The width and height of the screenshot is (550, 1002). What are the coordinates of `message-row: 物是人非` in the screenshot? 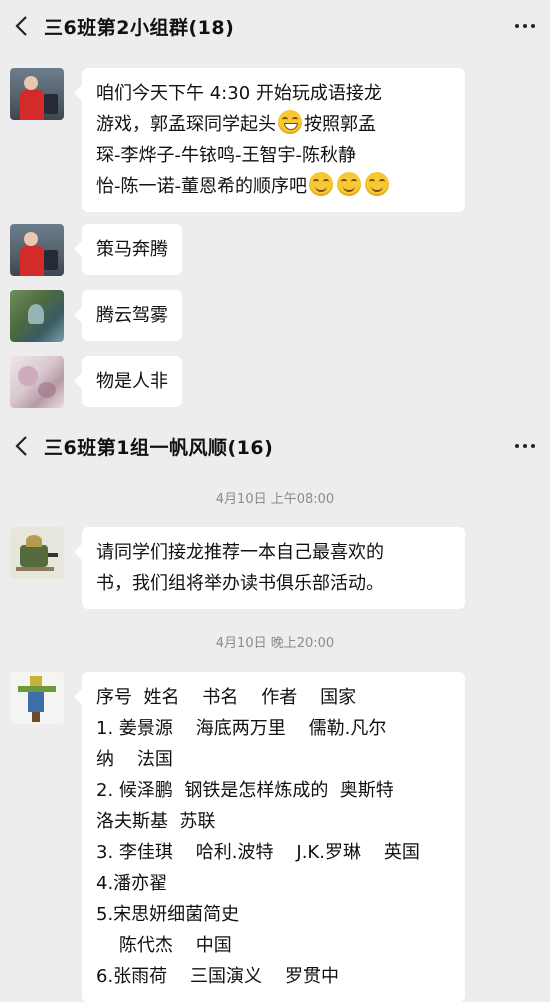 It's located at (96, 382).